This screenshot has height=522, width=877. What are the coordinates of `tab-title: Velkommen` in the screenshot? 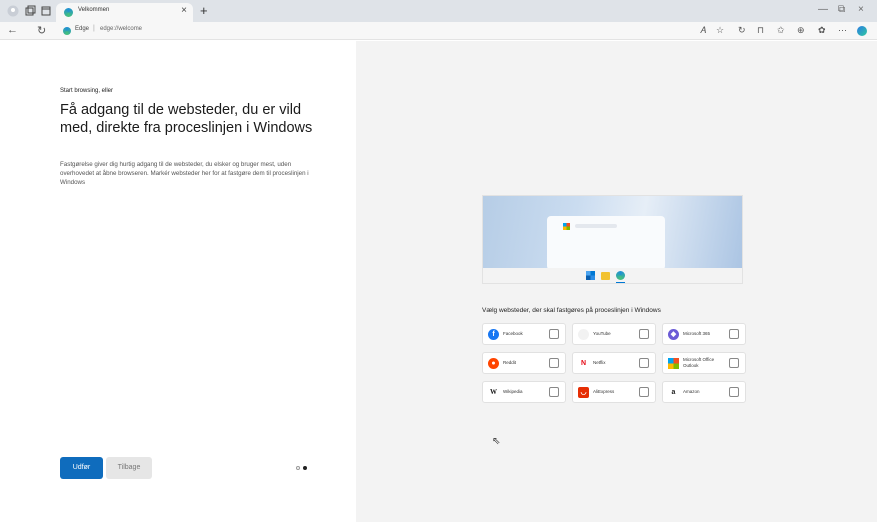 It's located at (94, 10).